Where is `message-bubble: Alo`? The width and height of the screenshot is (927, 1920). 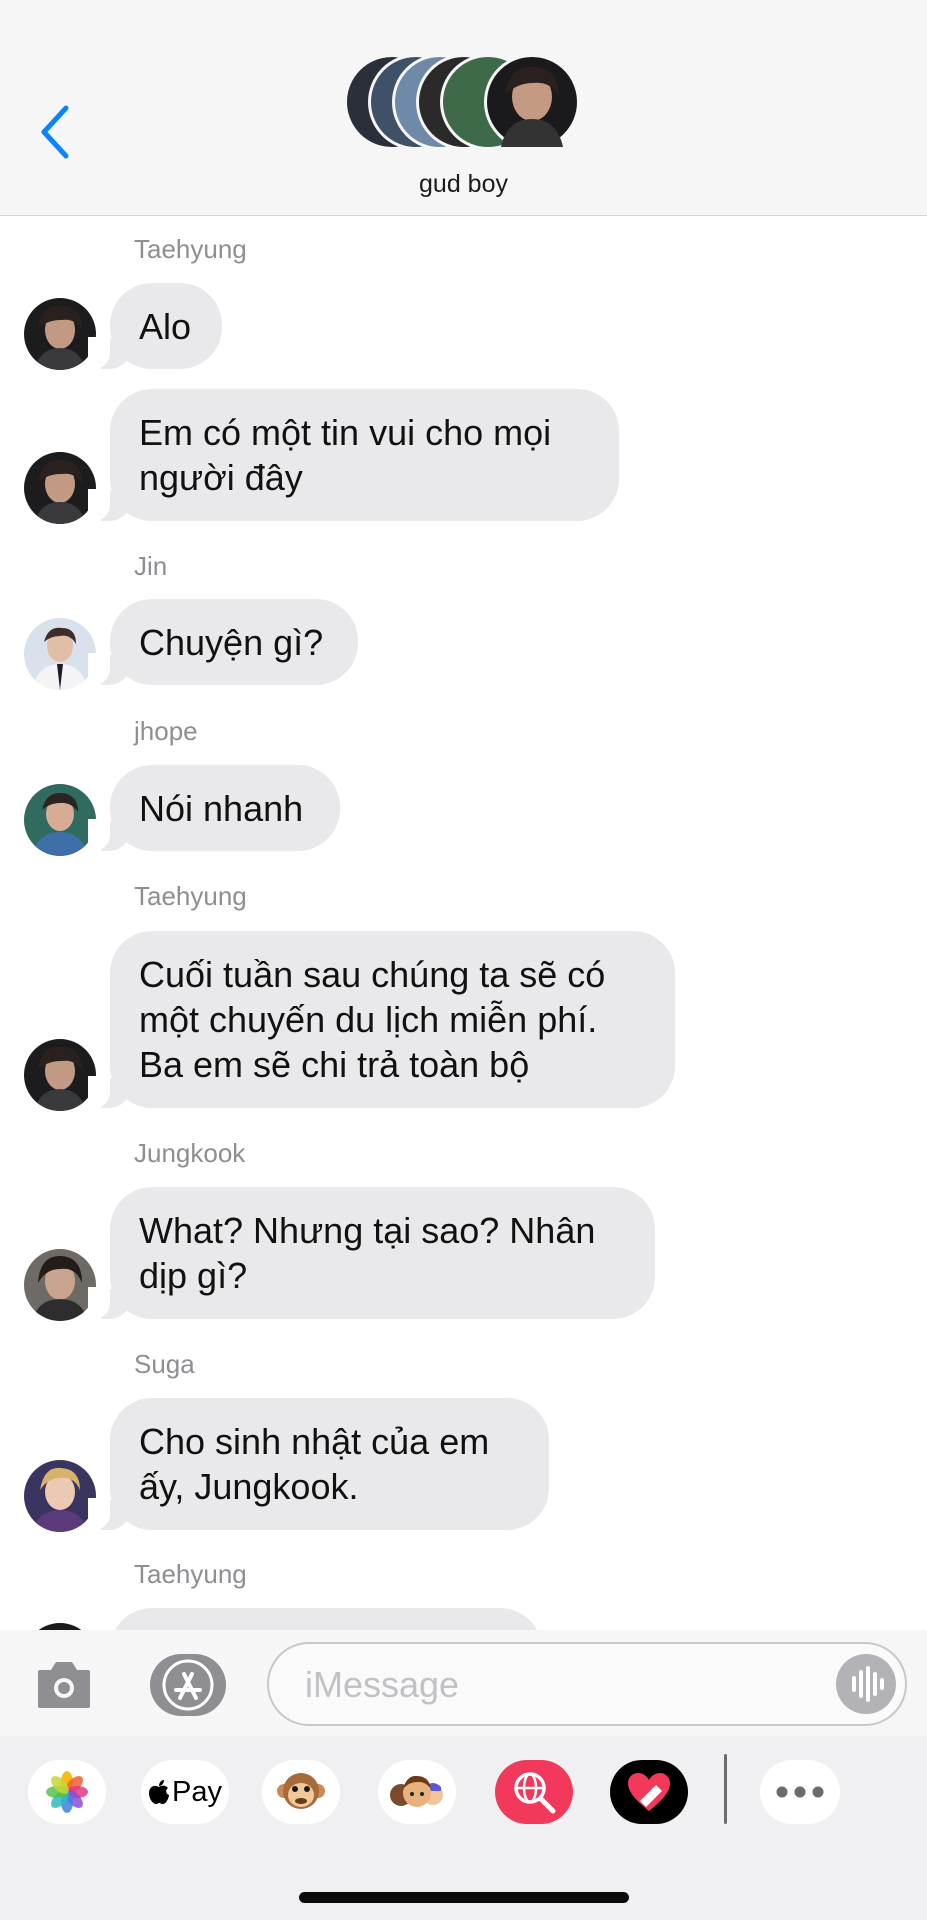 message-bubble: Alo is located at coordinates (155, 326).